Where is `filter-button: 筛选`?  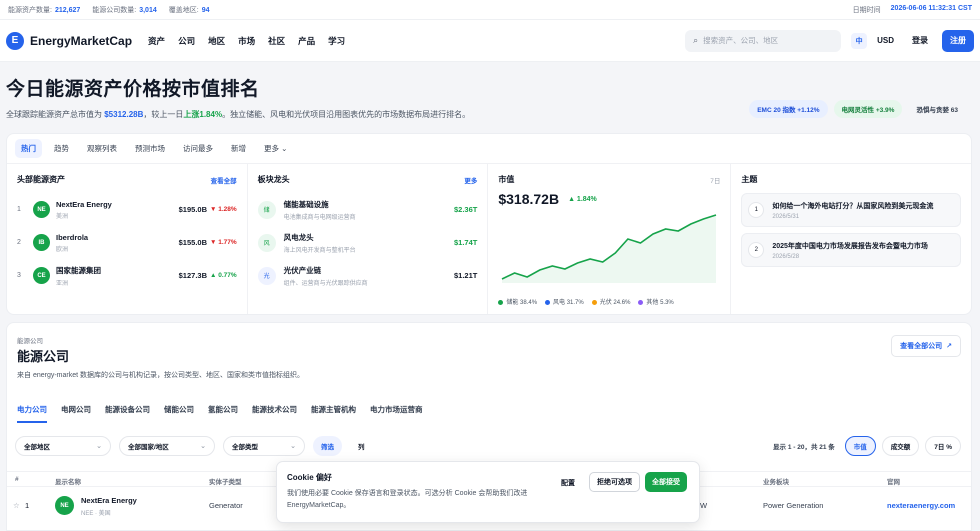 filter-button: 筛选 is located at coordinates (327, 446).